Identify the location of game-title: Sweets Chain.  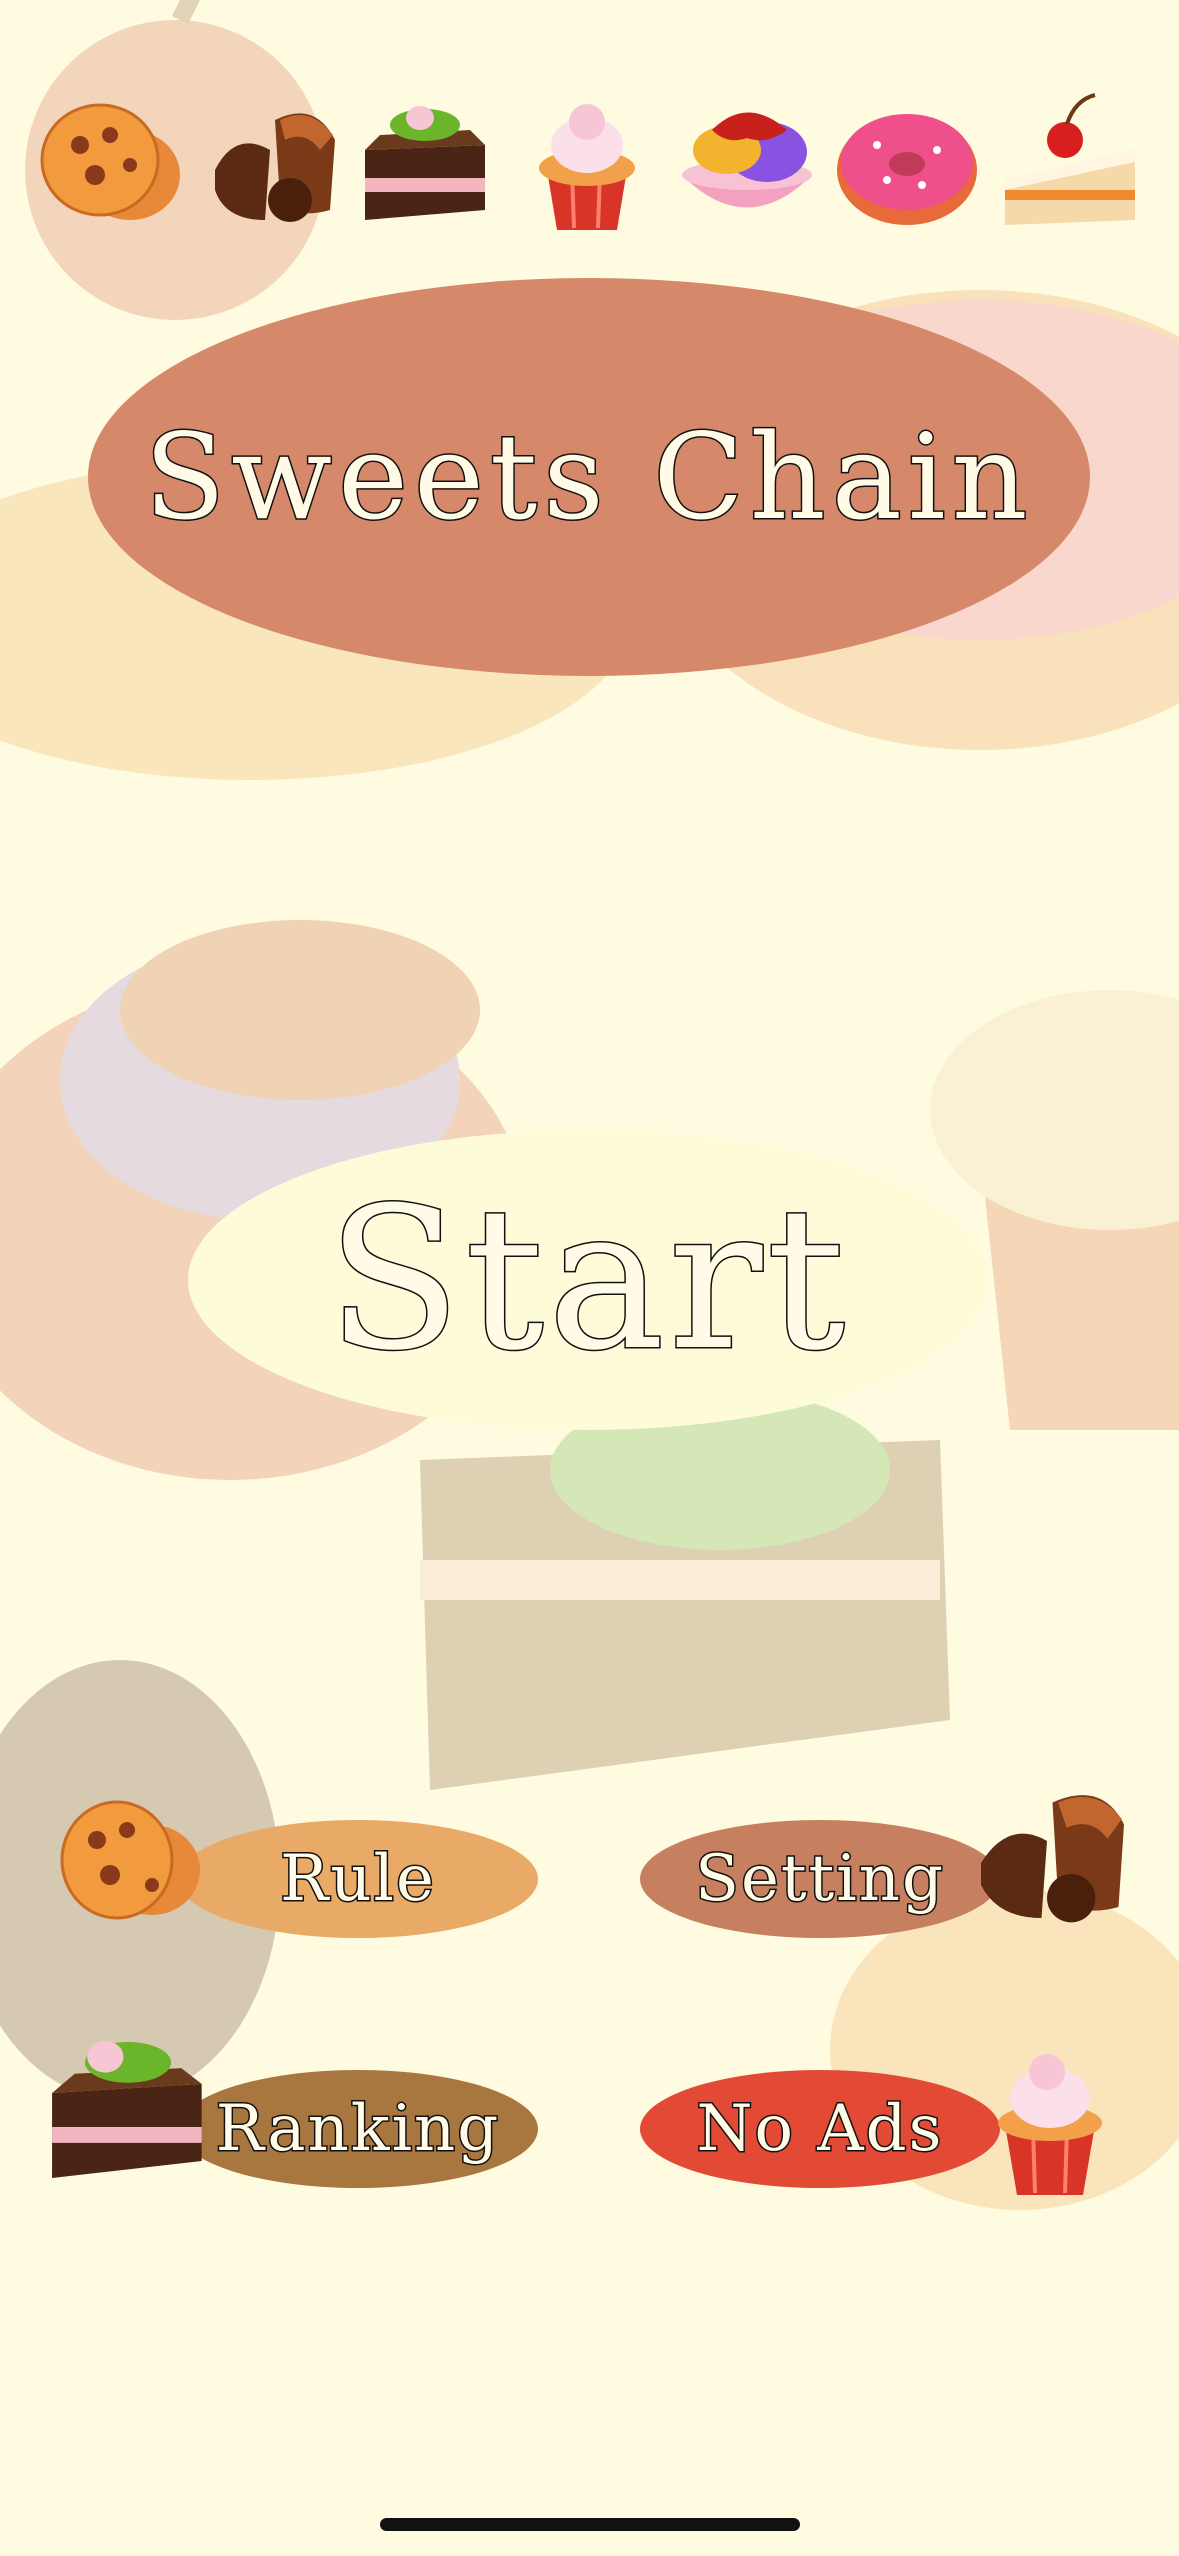
(588, 477).